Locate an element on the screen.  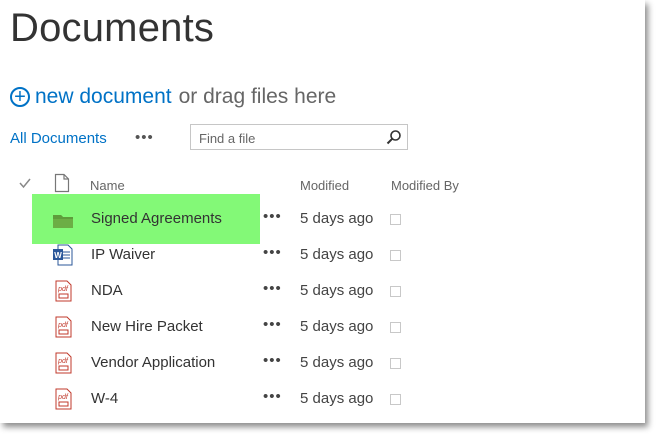
drag-files-hint: or drag files here is located at coordinates (257, 96).